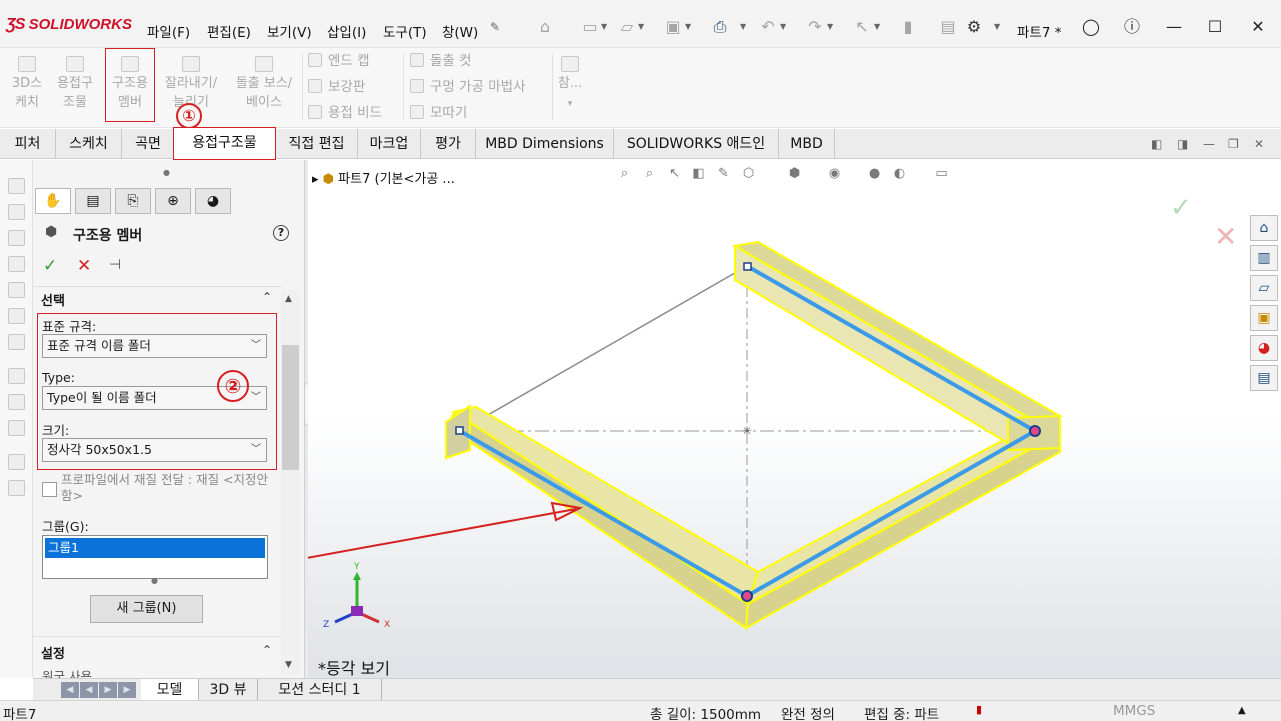  I want to click on file-explorer-icon: ▱, so click(1264, 288).